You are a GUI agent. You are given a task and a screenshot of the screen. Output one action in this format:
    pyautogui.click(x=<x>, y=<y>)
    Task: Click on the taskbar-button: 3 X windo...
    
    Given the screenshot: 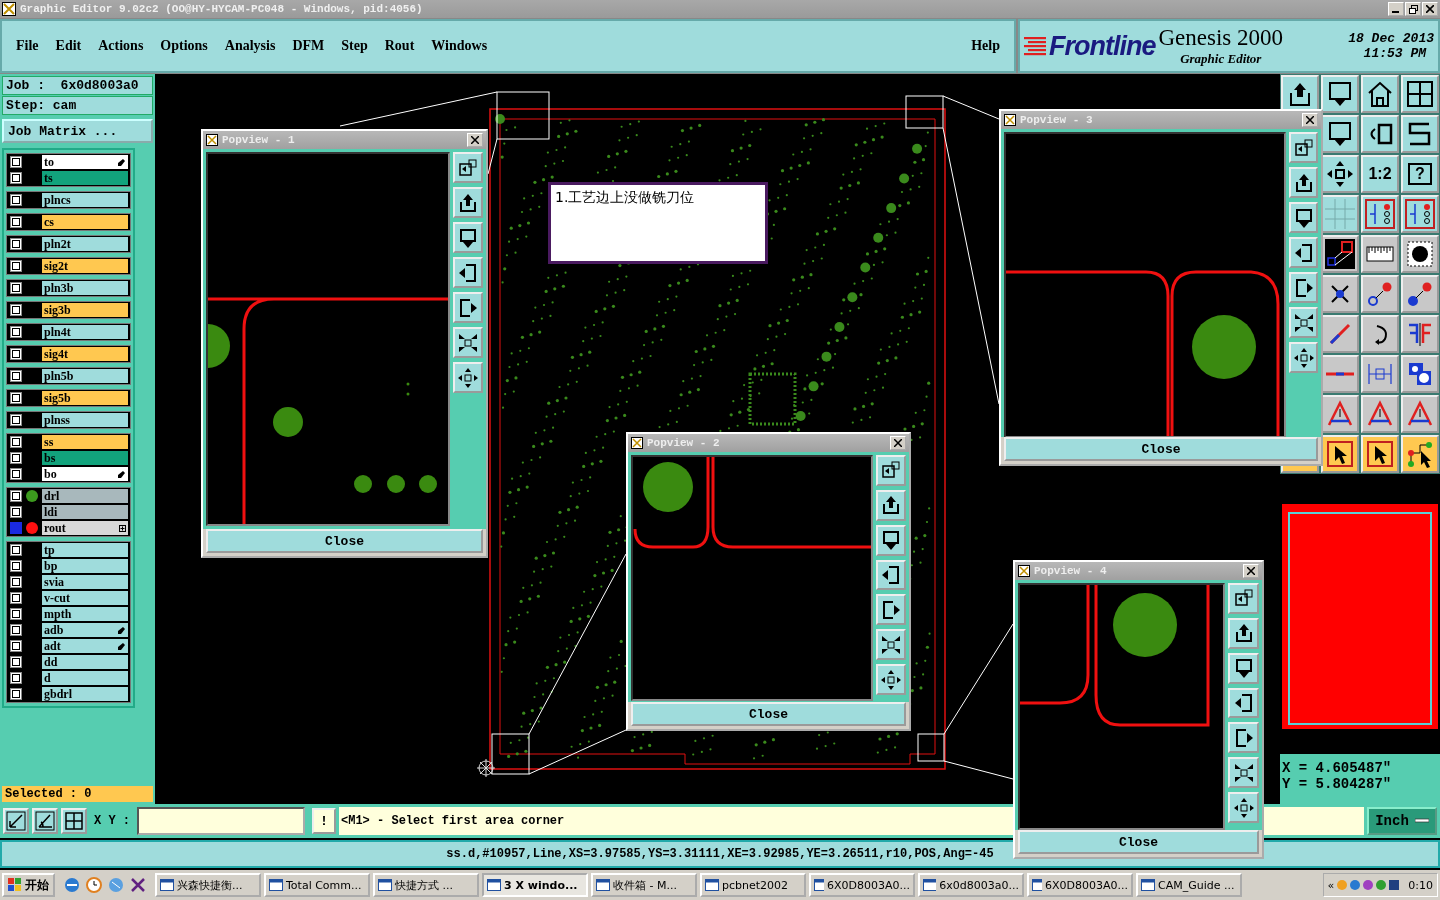 What is the action you would take?
    pyautogui.click(x=535, y=885)
    